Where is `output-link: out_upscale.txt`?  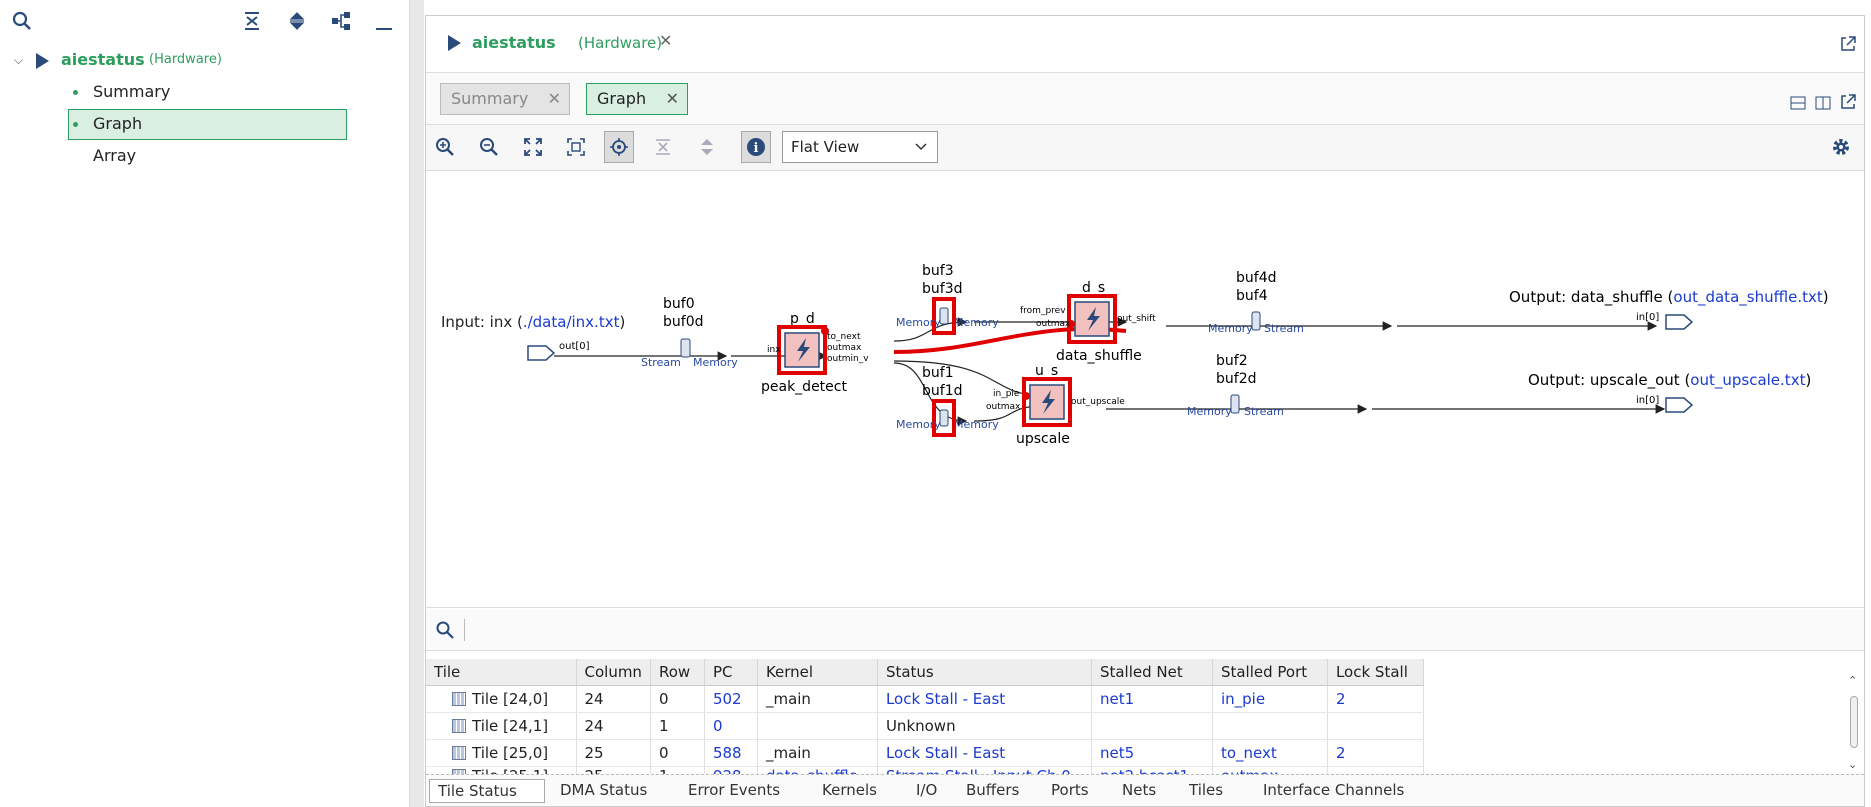 output-link: out_upscale.txt is located at coordinates (1747, 380).